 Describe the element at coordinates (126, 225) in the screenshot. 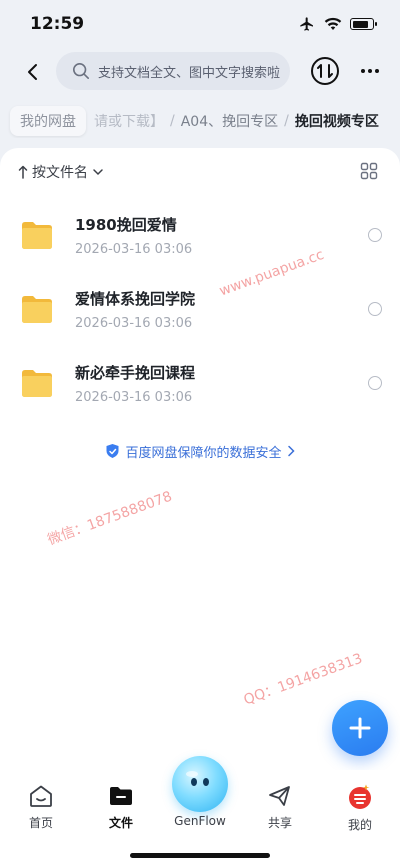

I see `file-name: 1980挽回爱情` at that location.